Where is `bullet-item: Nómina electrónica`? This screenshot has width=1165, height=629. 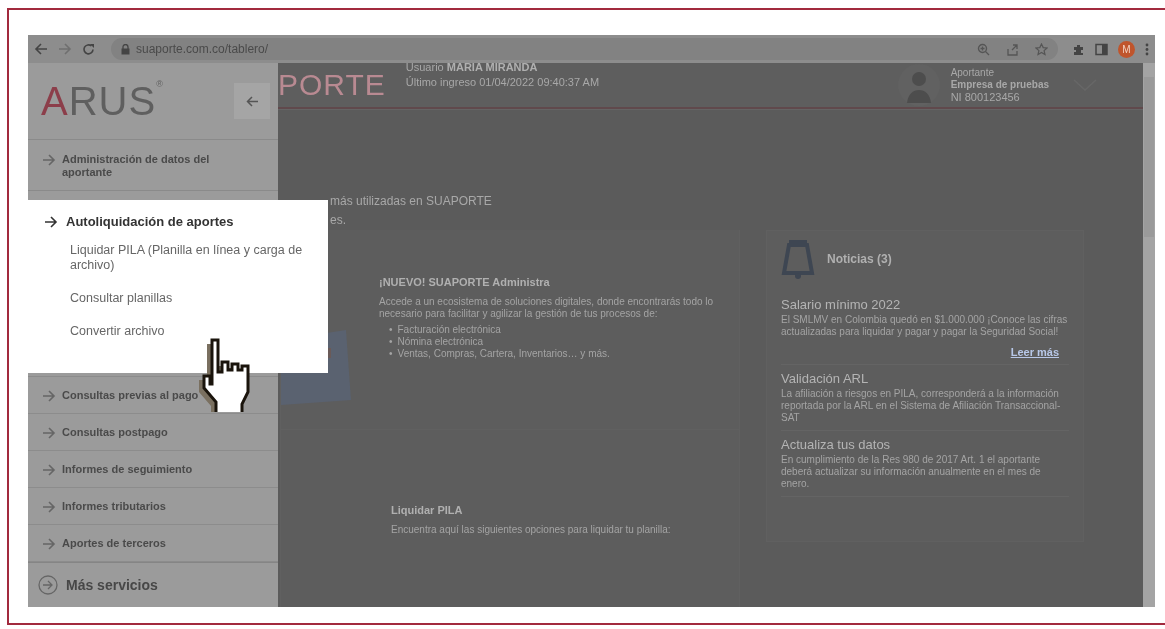 bullet-item: Nómina electrónica is located at coordinates (440, 342).